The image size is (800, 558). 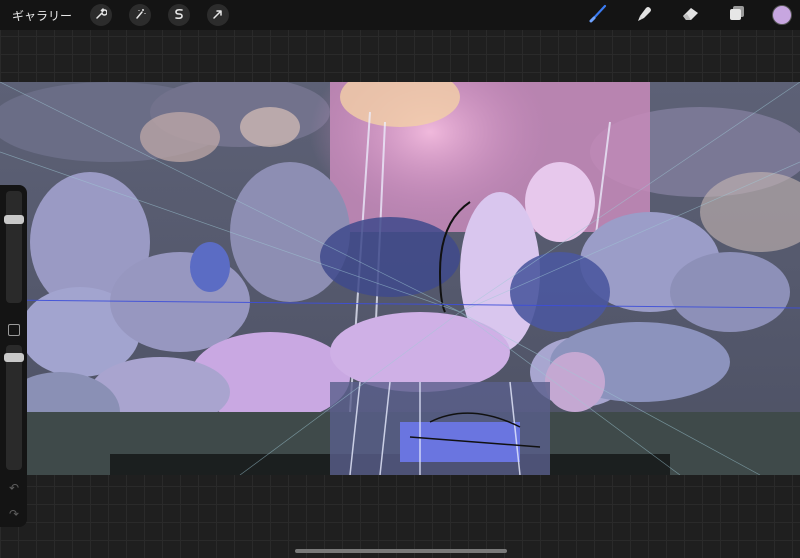 I want to click on eraser-button, so click(x=691, y=15).